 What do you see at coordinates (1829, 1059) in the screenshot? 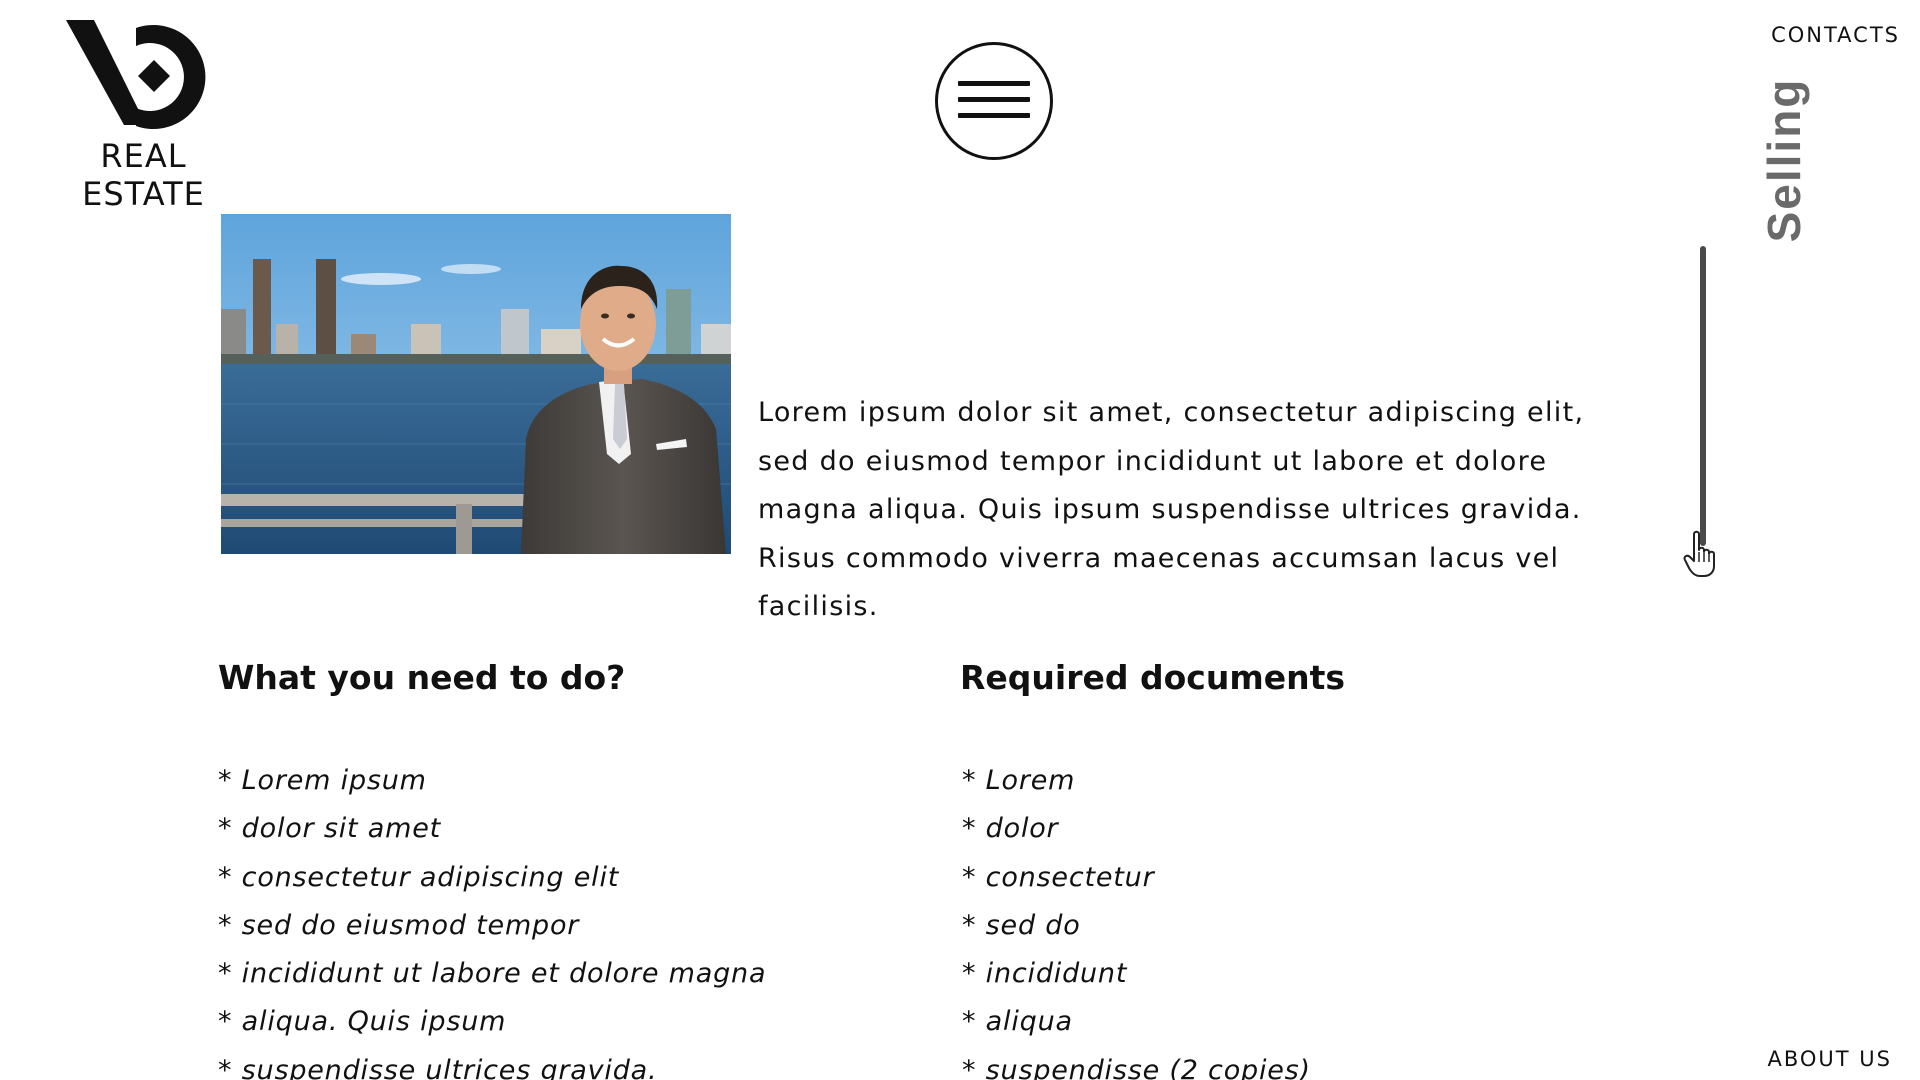
I see `about-us-link: ABOUT US` at bounding box center [1829, 1059].